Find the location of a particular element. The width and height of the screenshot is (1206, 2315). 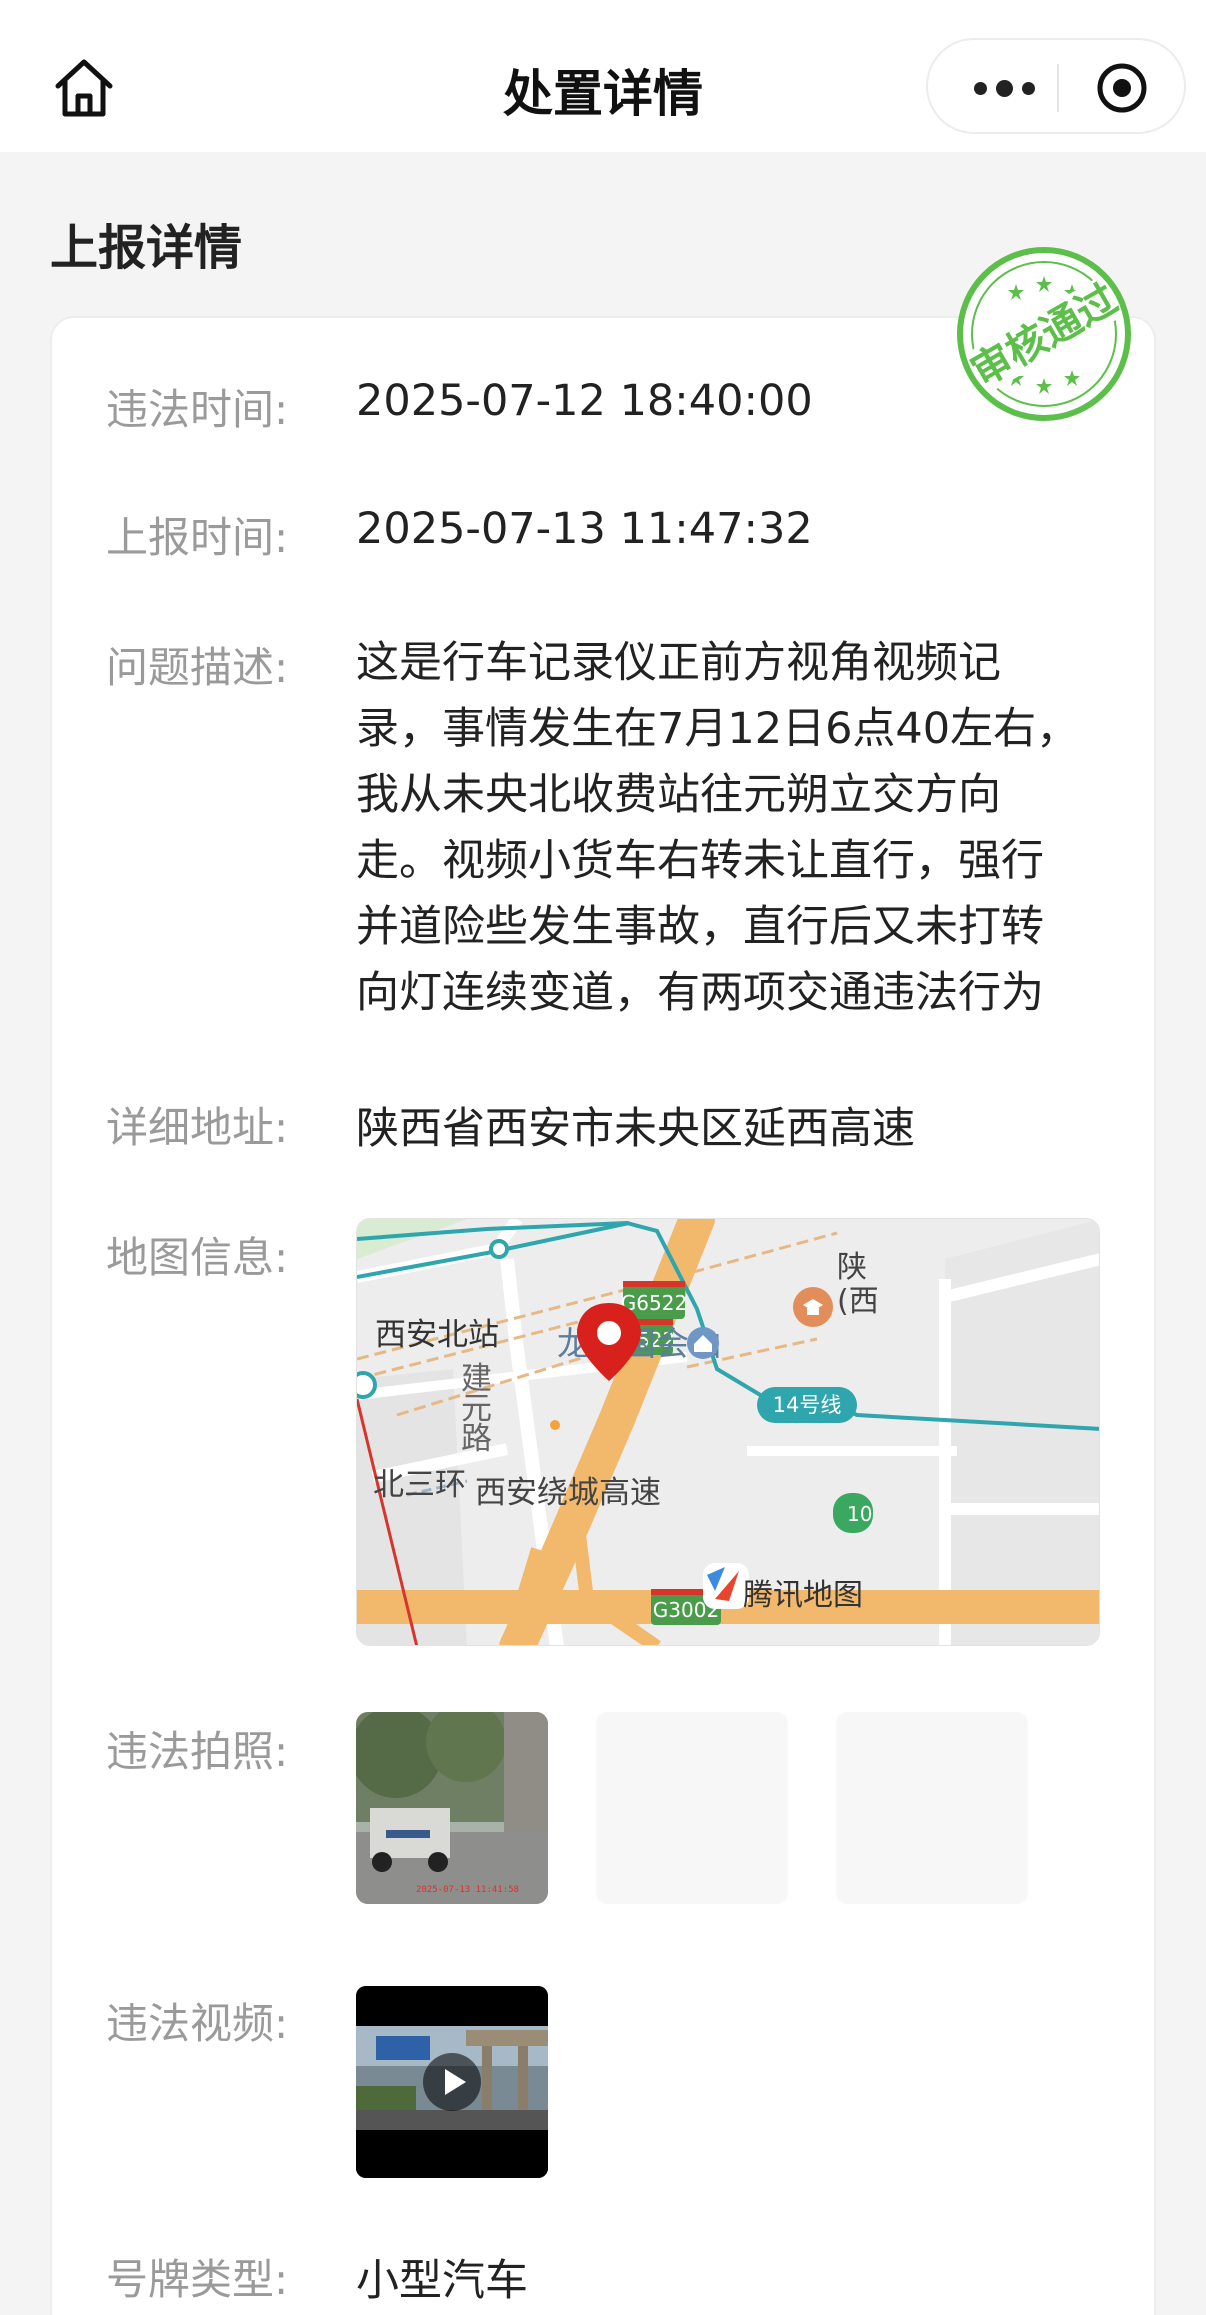

description-line: 录，事情发生在7月12日6点40左右， is located at coordinates (718, 729).